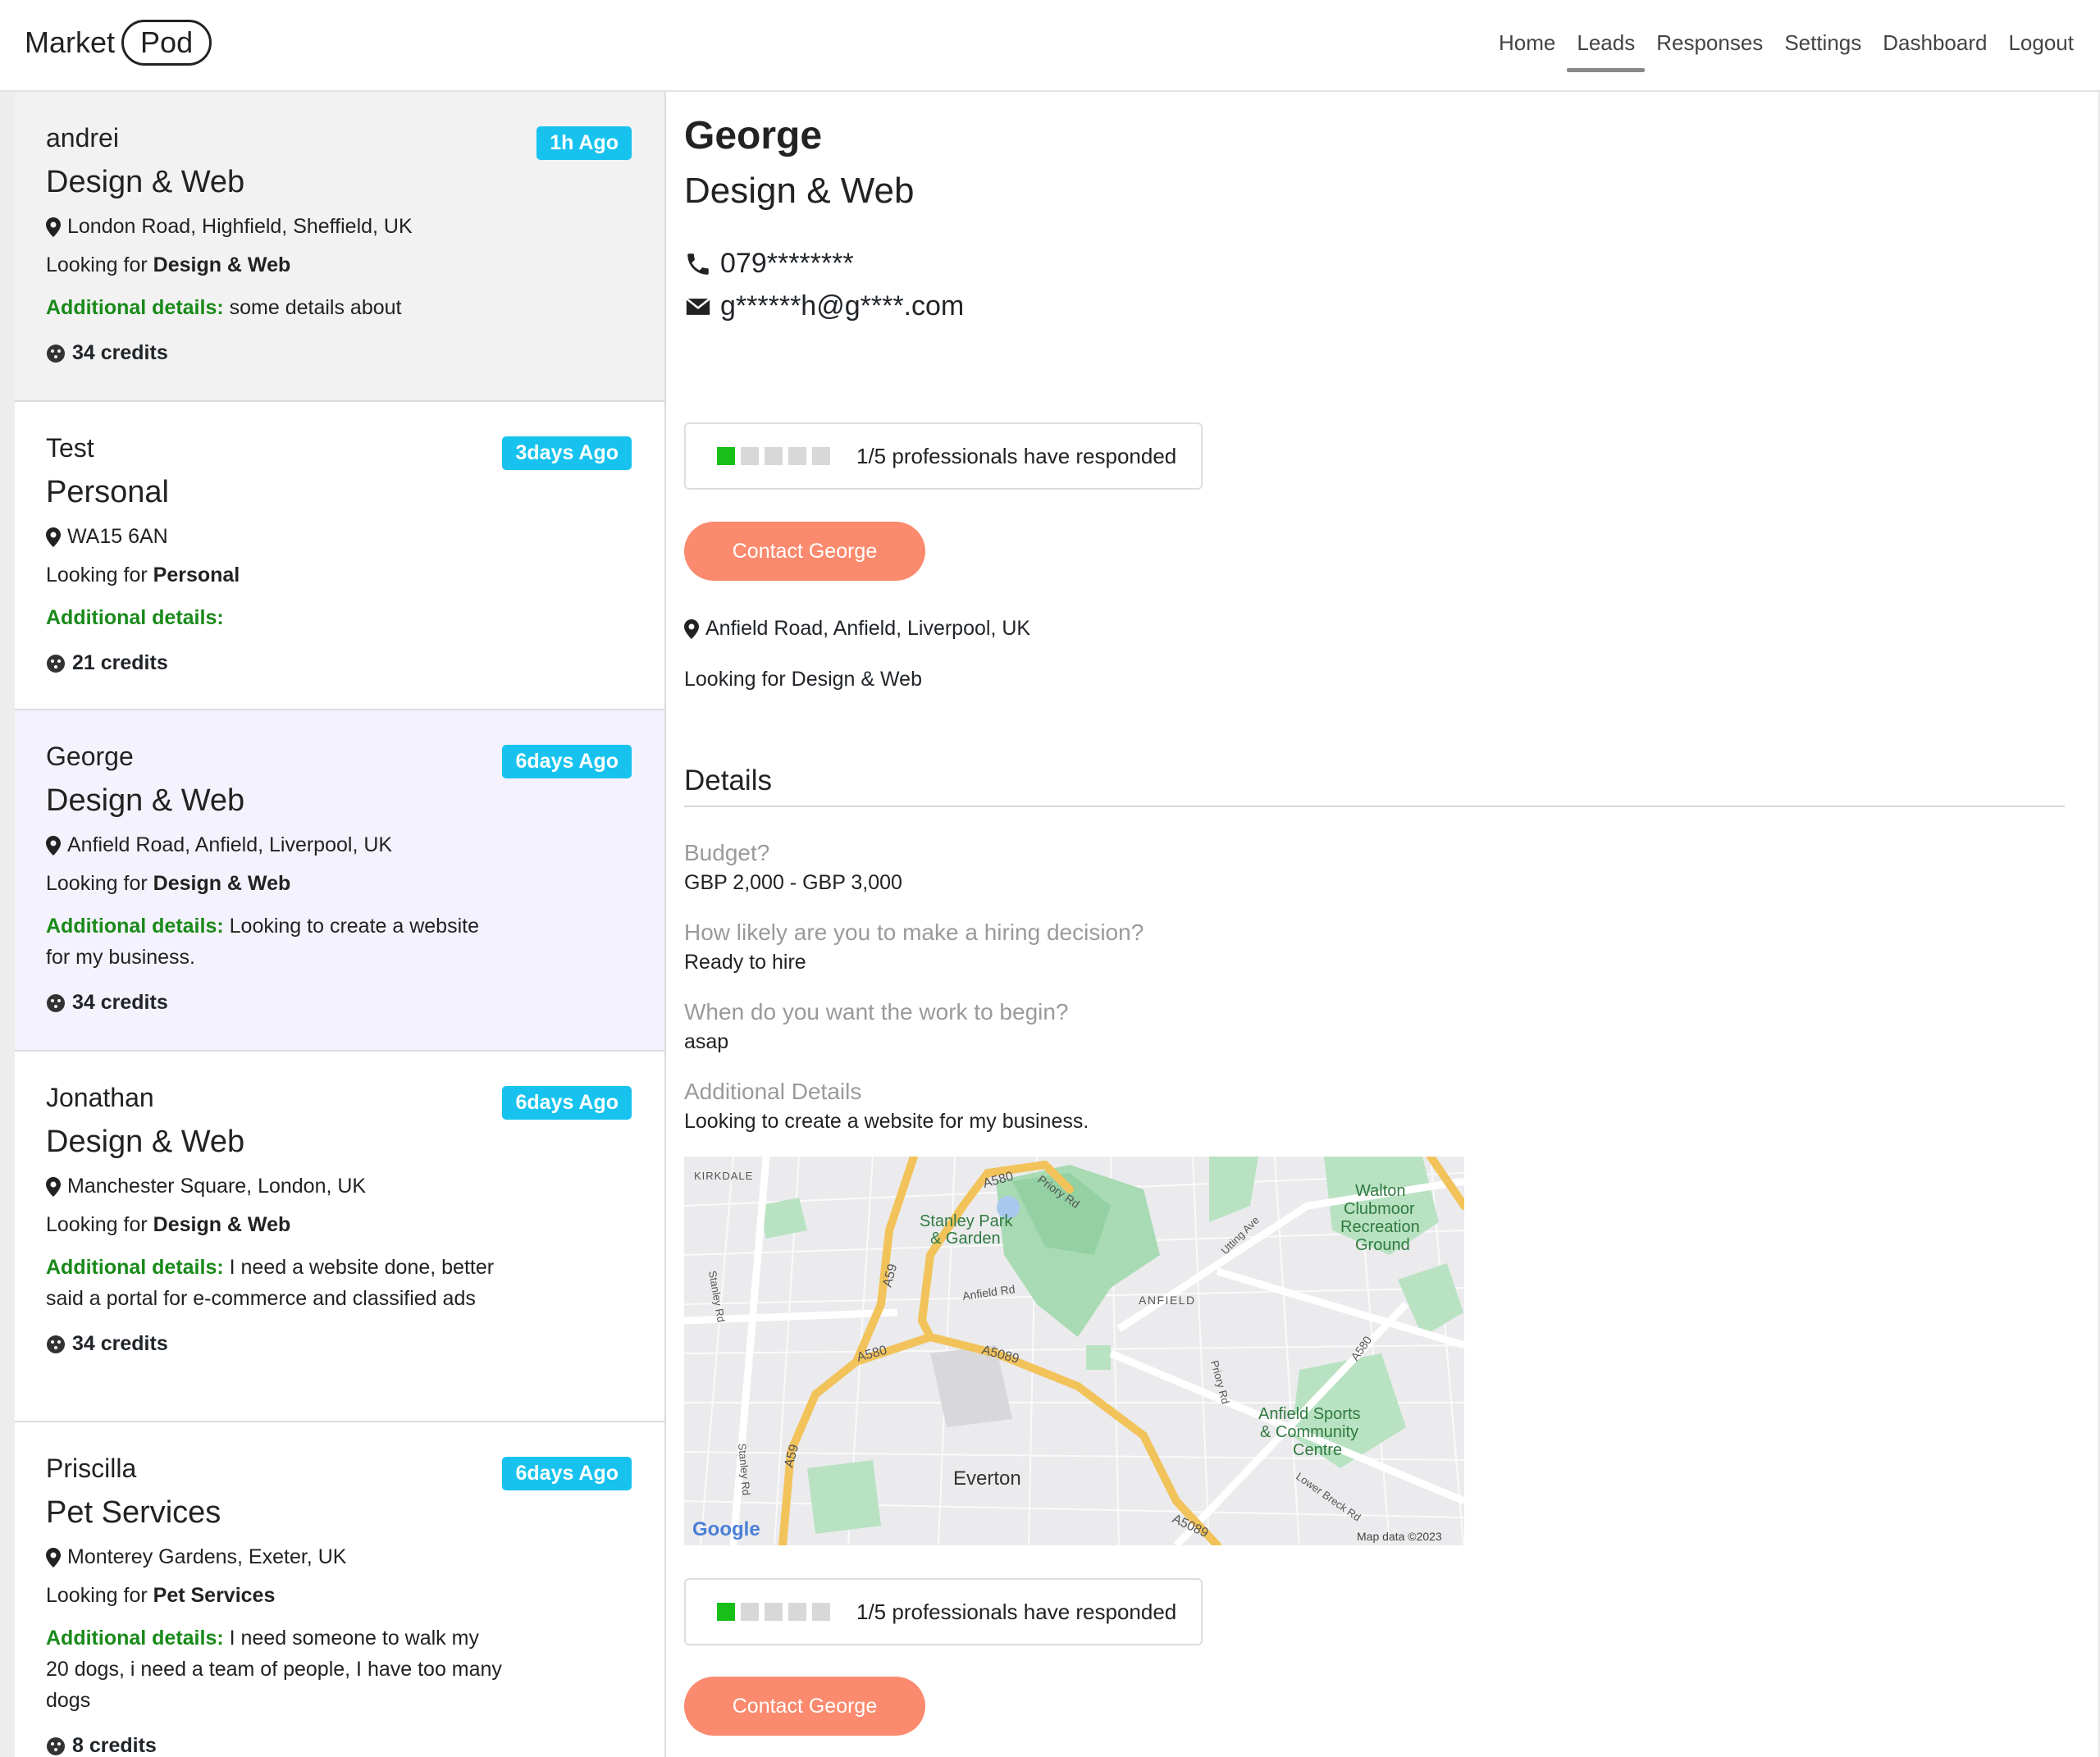 The width and height of the screenshot is (2100, 1757). I want to click on detail-location: Anfield Road, Anfield, Liverpool, UK, so click(857, 629).